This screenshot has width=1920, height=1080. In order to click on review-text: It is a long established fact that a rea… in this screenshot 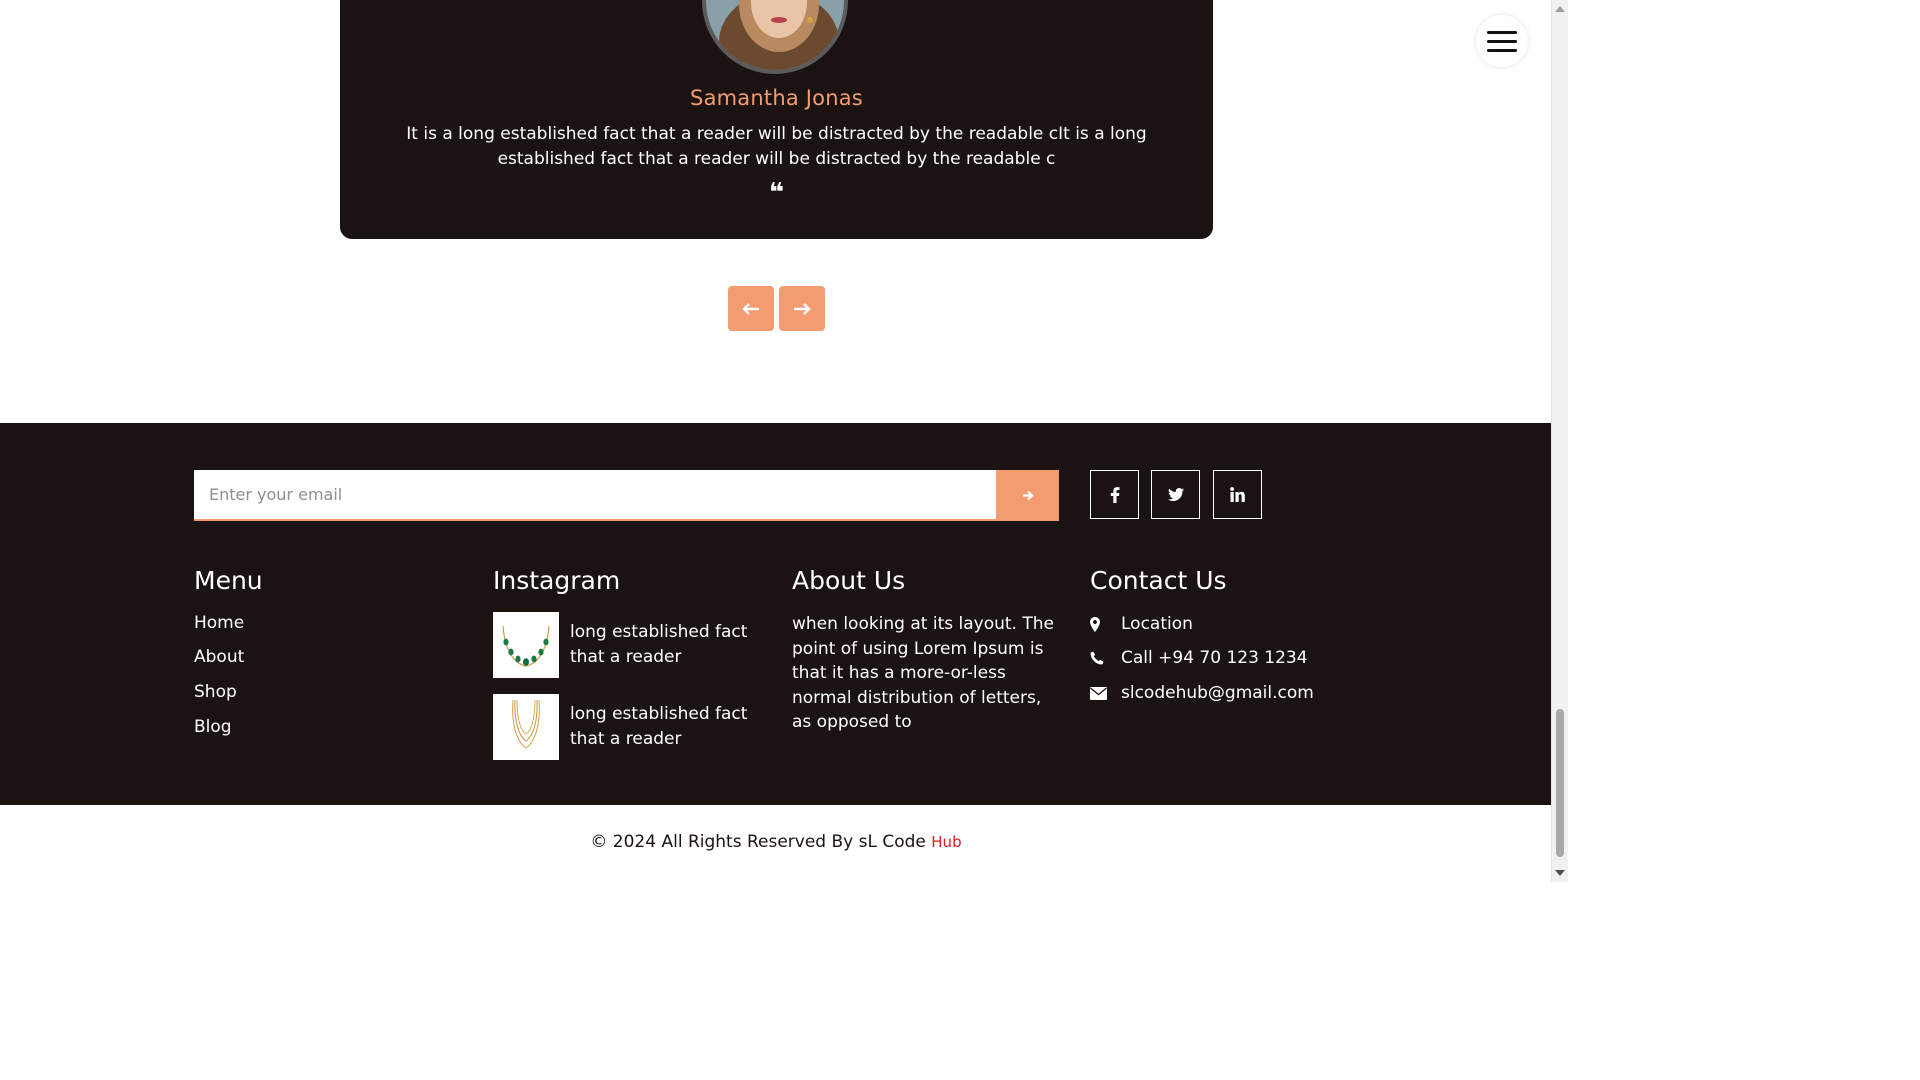, I will do `click(776, 146)`.